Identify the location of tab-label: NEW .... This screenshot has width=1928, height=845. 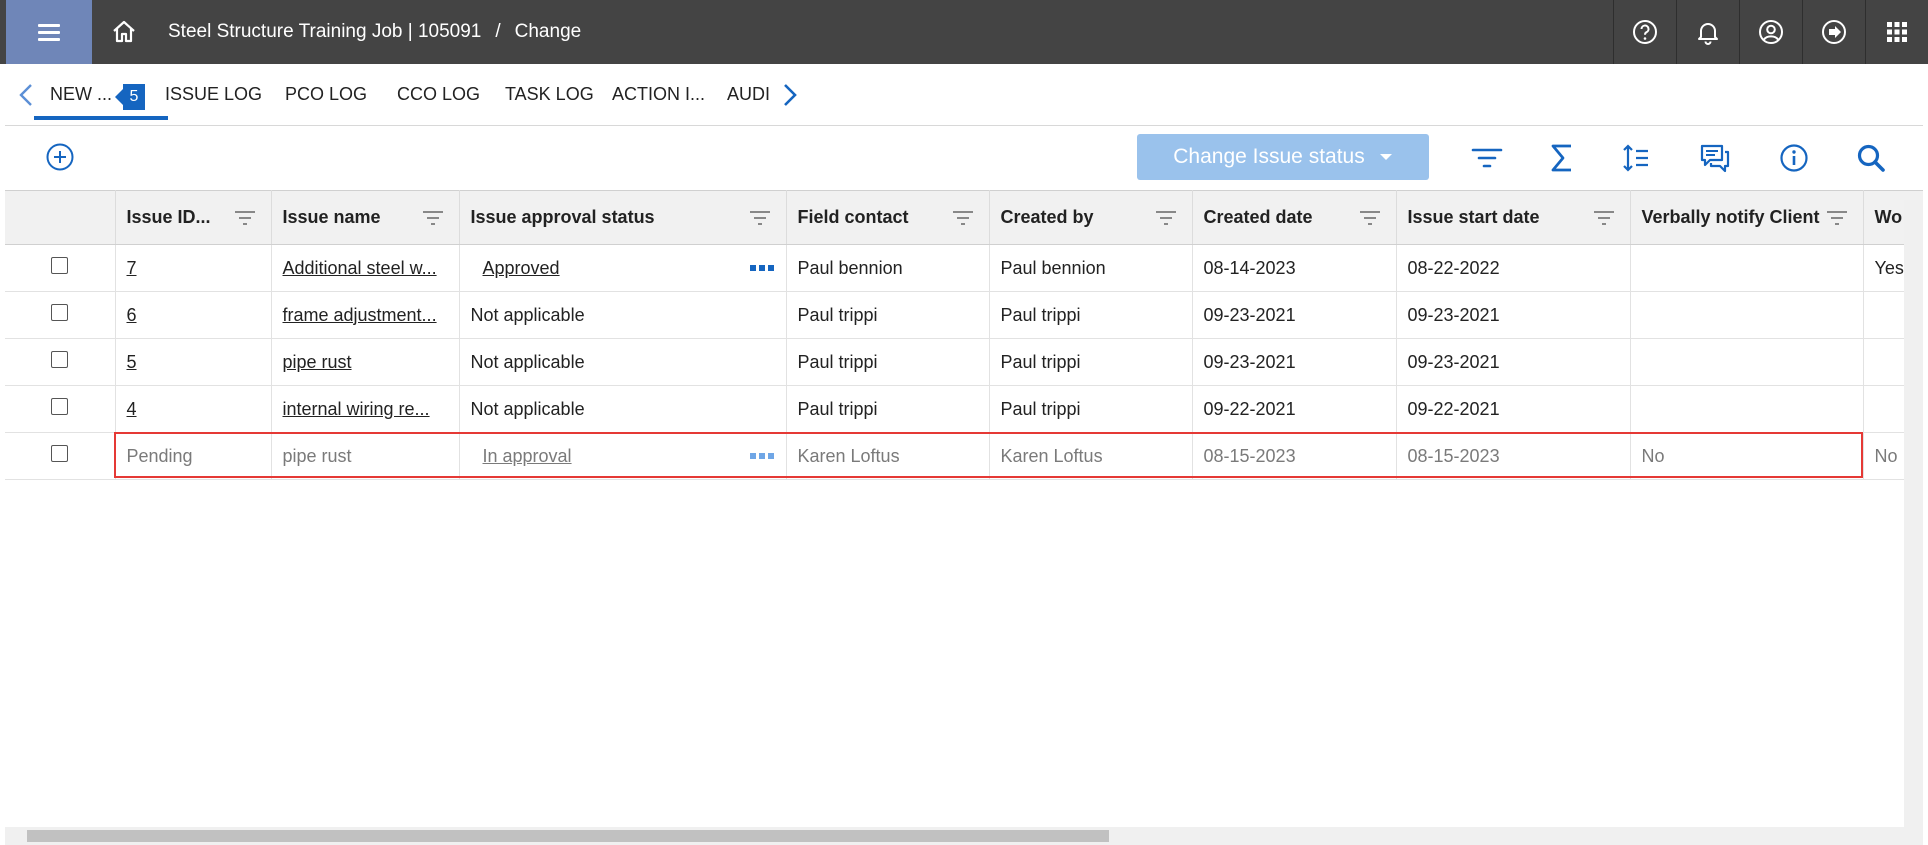
(81, 94).